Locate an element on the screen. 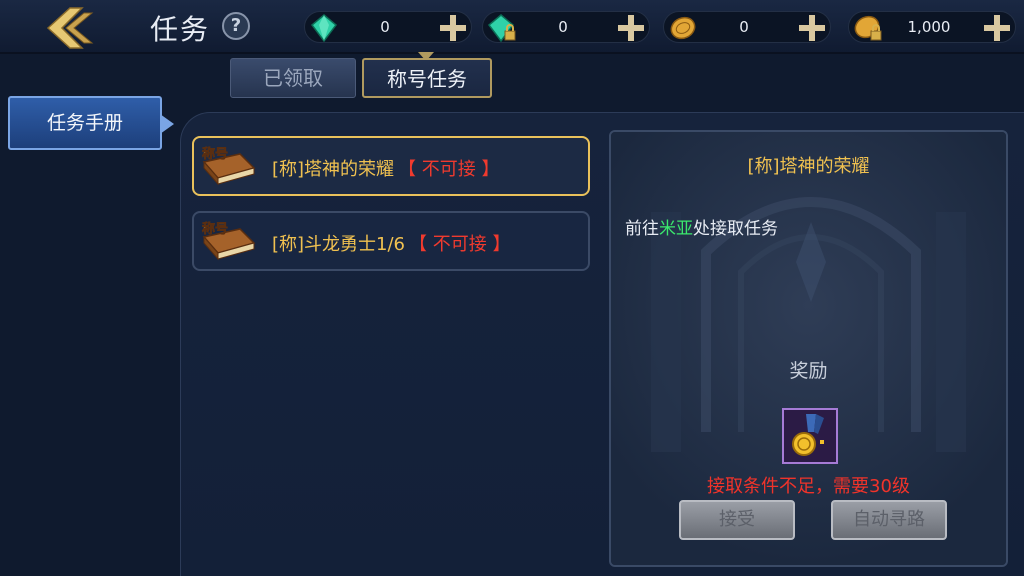 The height and width of the screenshot is (576, 1024). medal-icon is located at coordinates (808, 435).